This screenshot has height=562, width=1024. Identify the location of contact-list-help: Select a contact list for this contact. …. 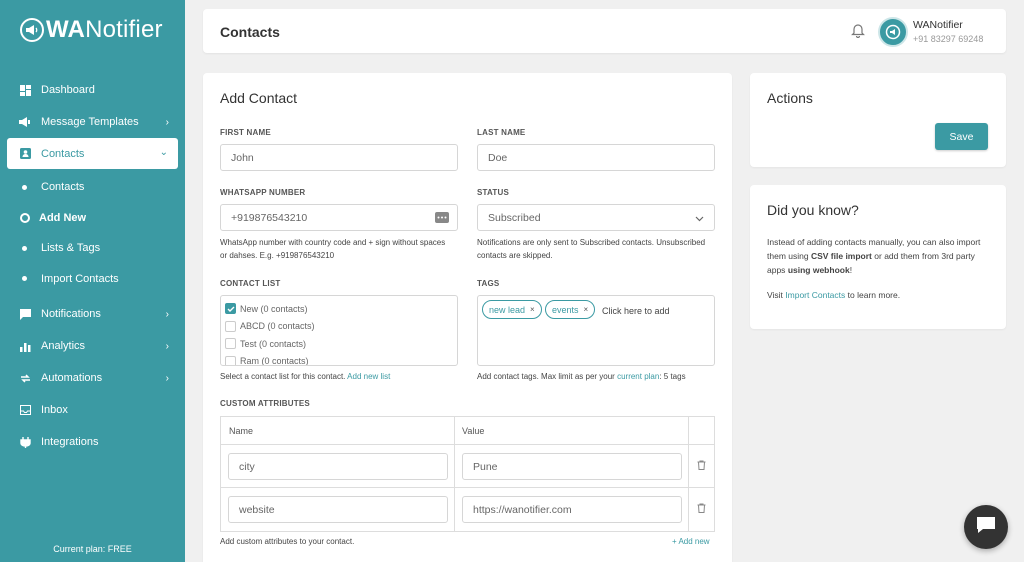
(305, 376).